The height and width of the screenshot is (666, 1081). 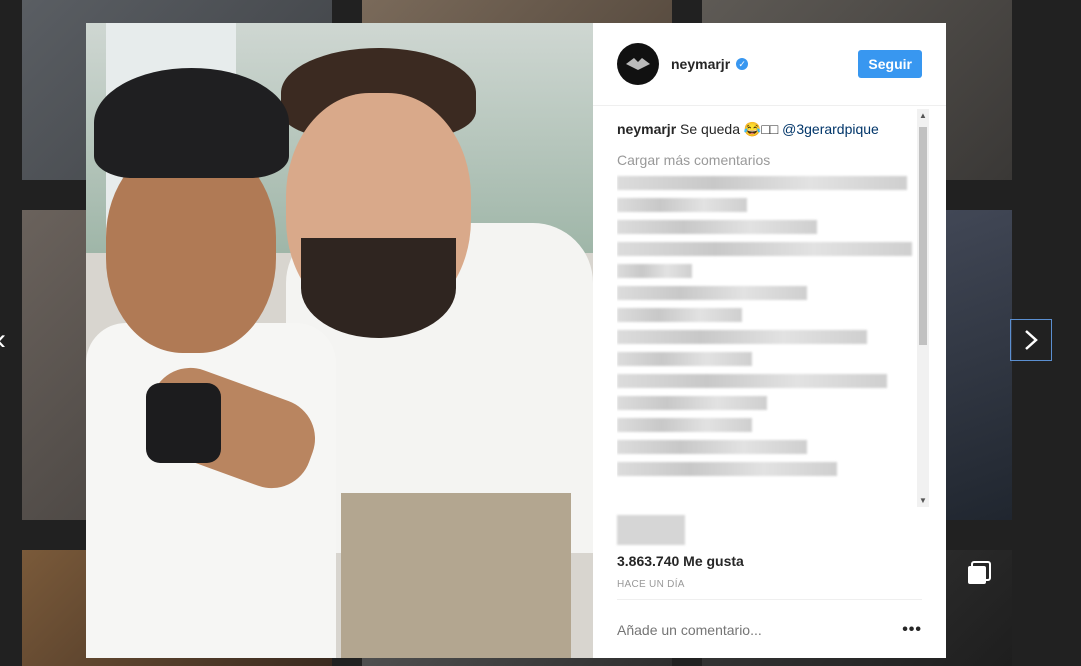 I want to click on like-count: 3.863.740 Me gusta, so click(x=680, y=561).